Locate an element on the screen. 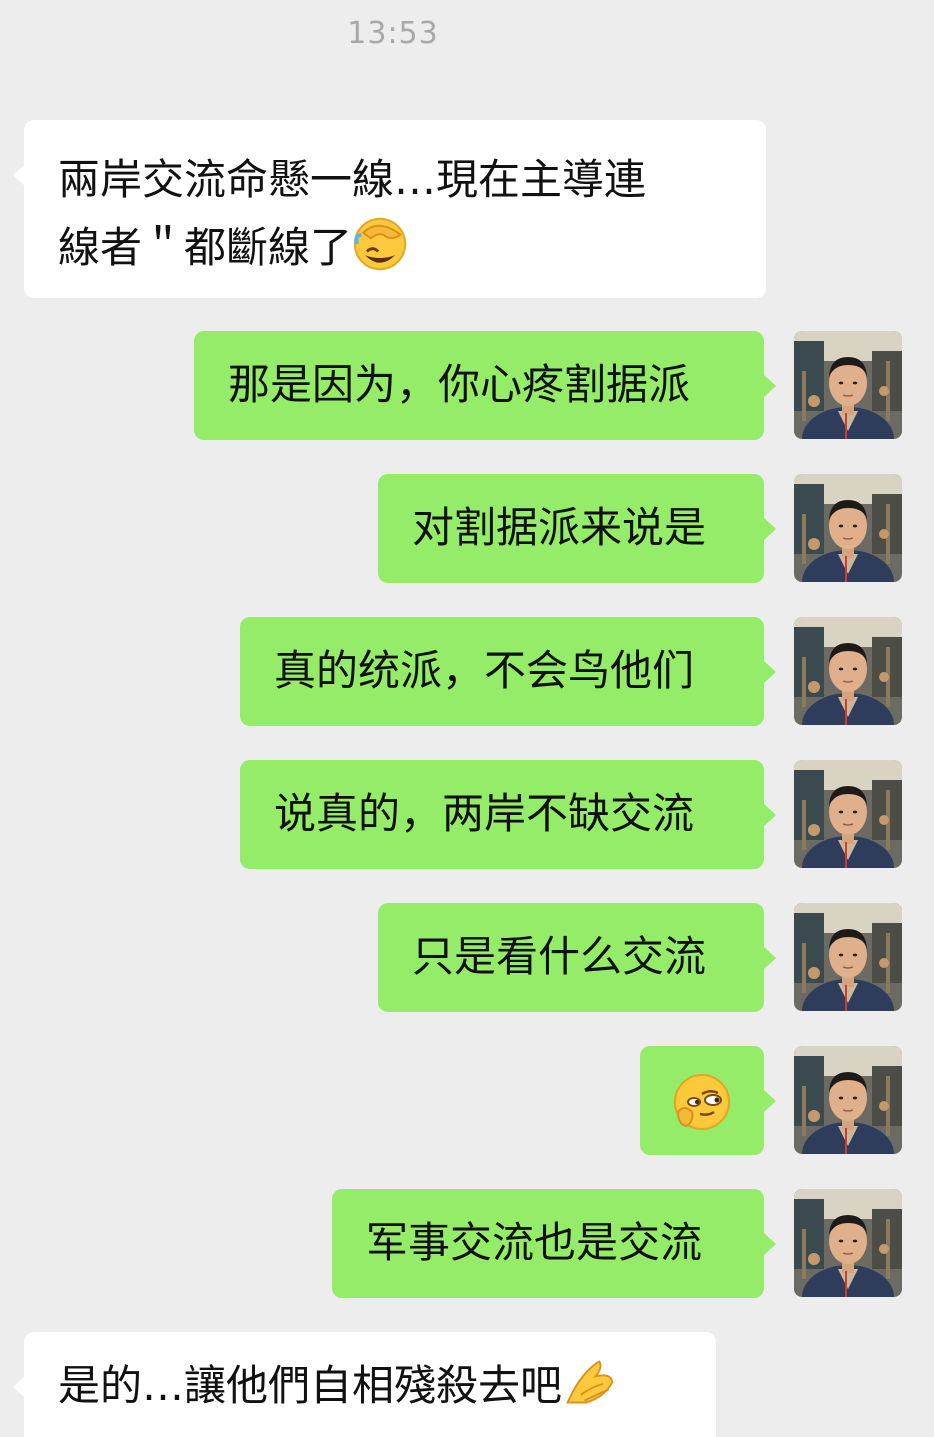 The image size is (934, 1437). incoming-message-bubble: 是的…讓他們自相殘殺去吧 is located at coordinates (364, 1384).